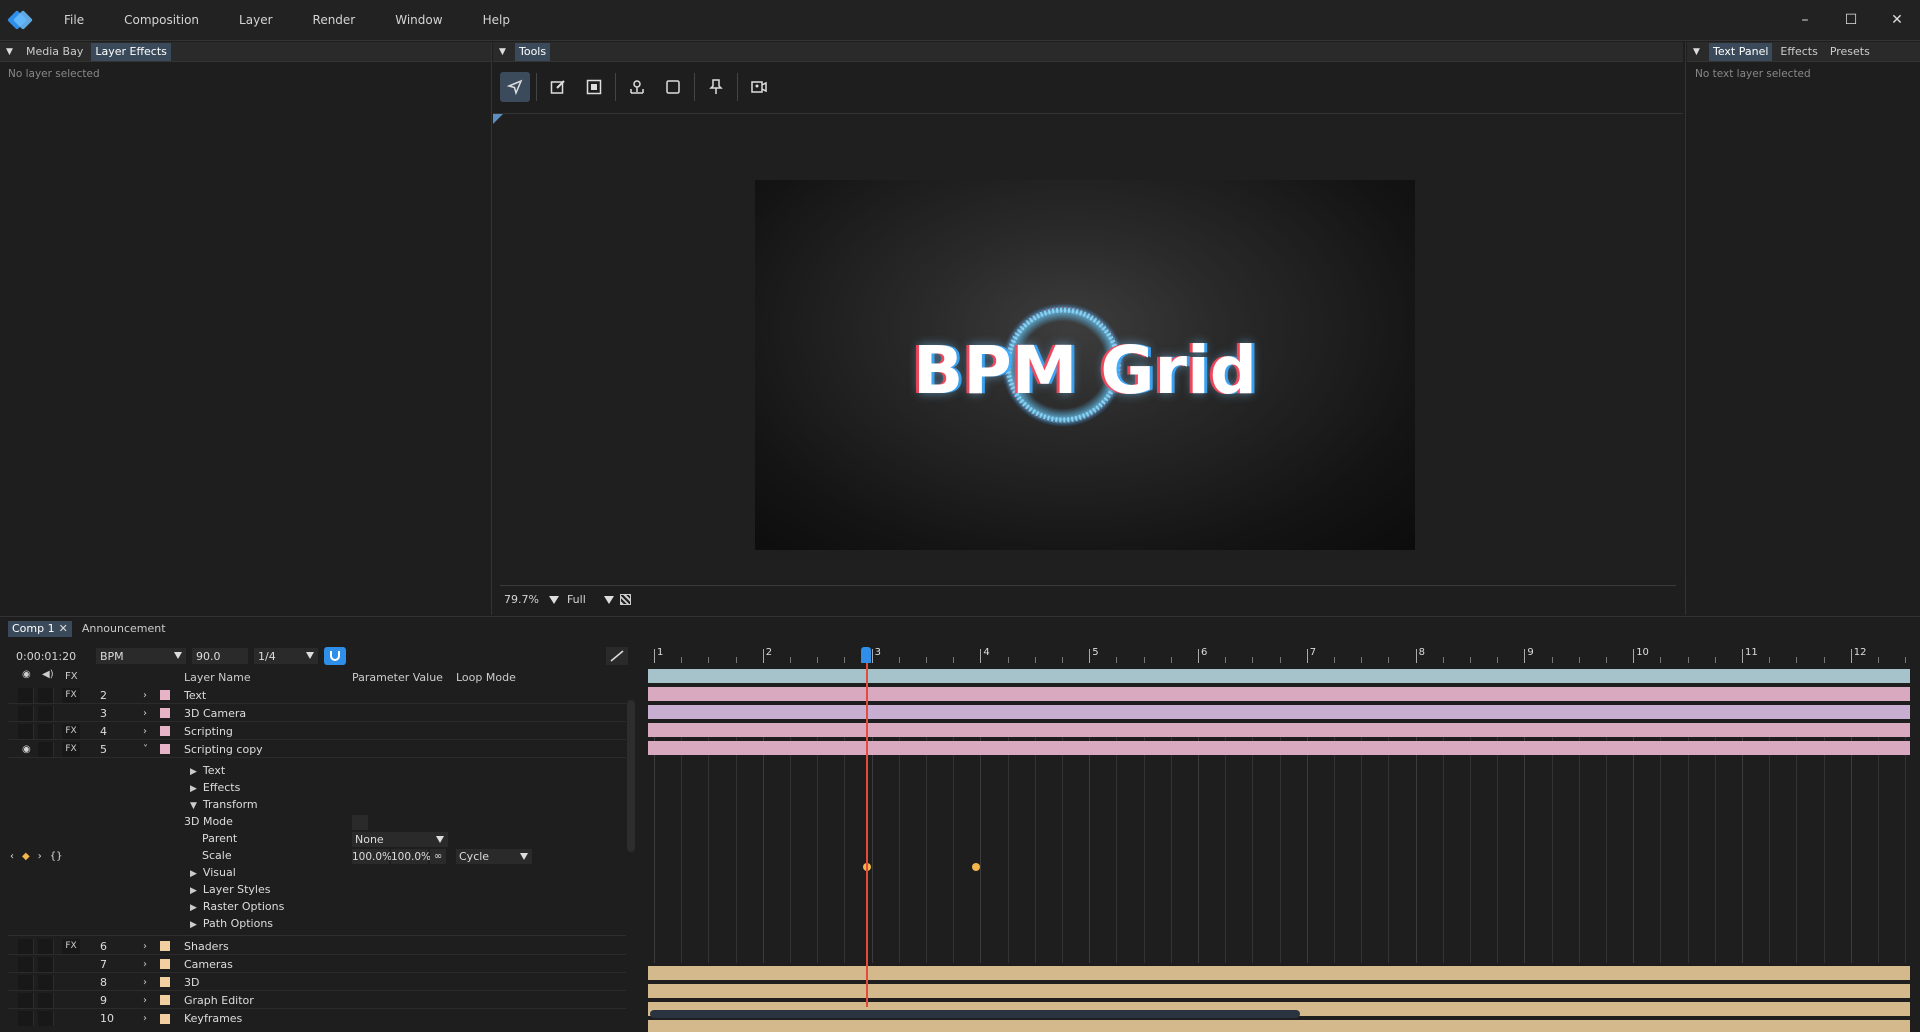  I want to click on prop-transform: ▼ Transform, so click(224, 804).